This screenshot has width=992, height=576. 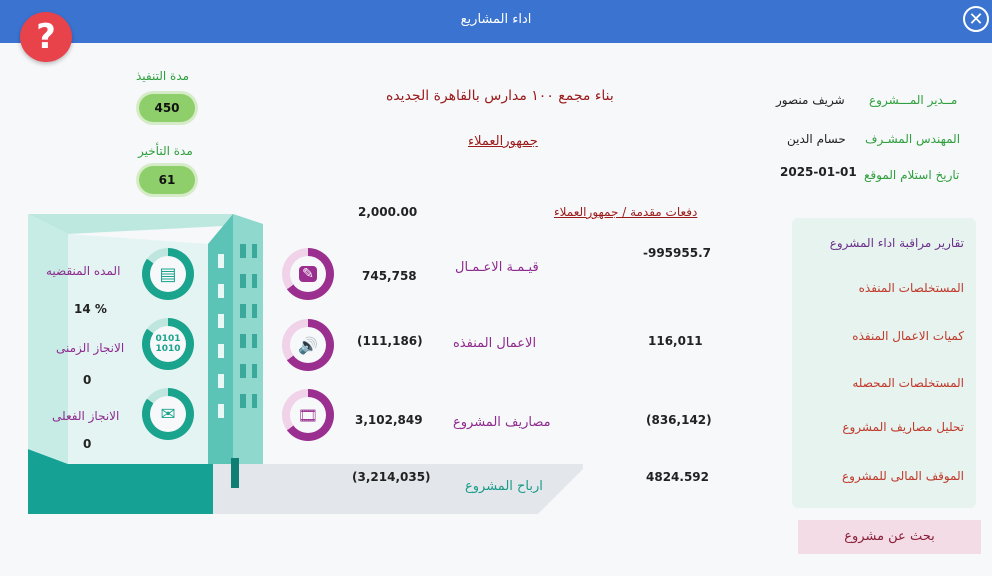 I want to click on binary-icon: 0101 1010, so click(x=168, y=344).